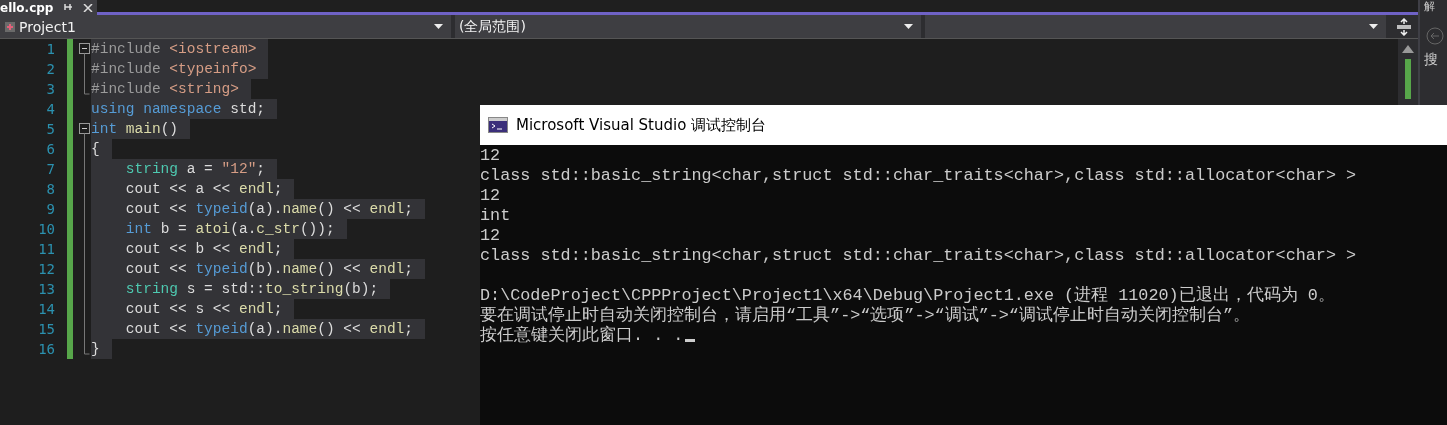 This screenshot has height=425, width=1447. I want to click on split-button, so click(1404, 26).